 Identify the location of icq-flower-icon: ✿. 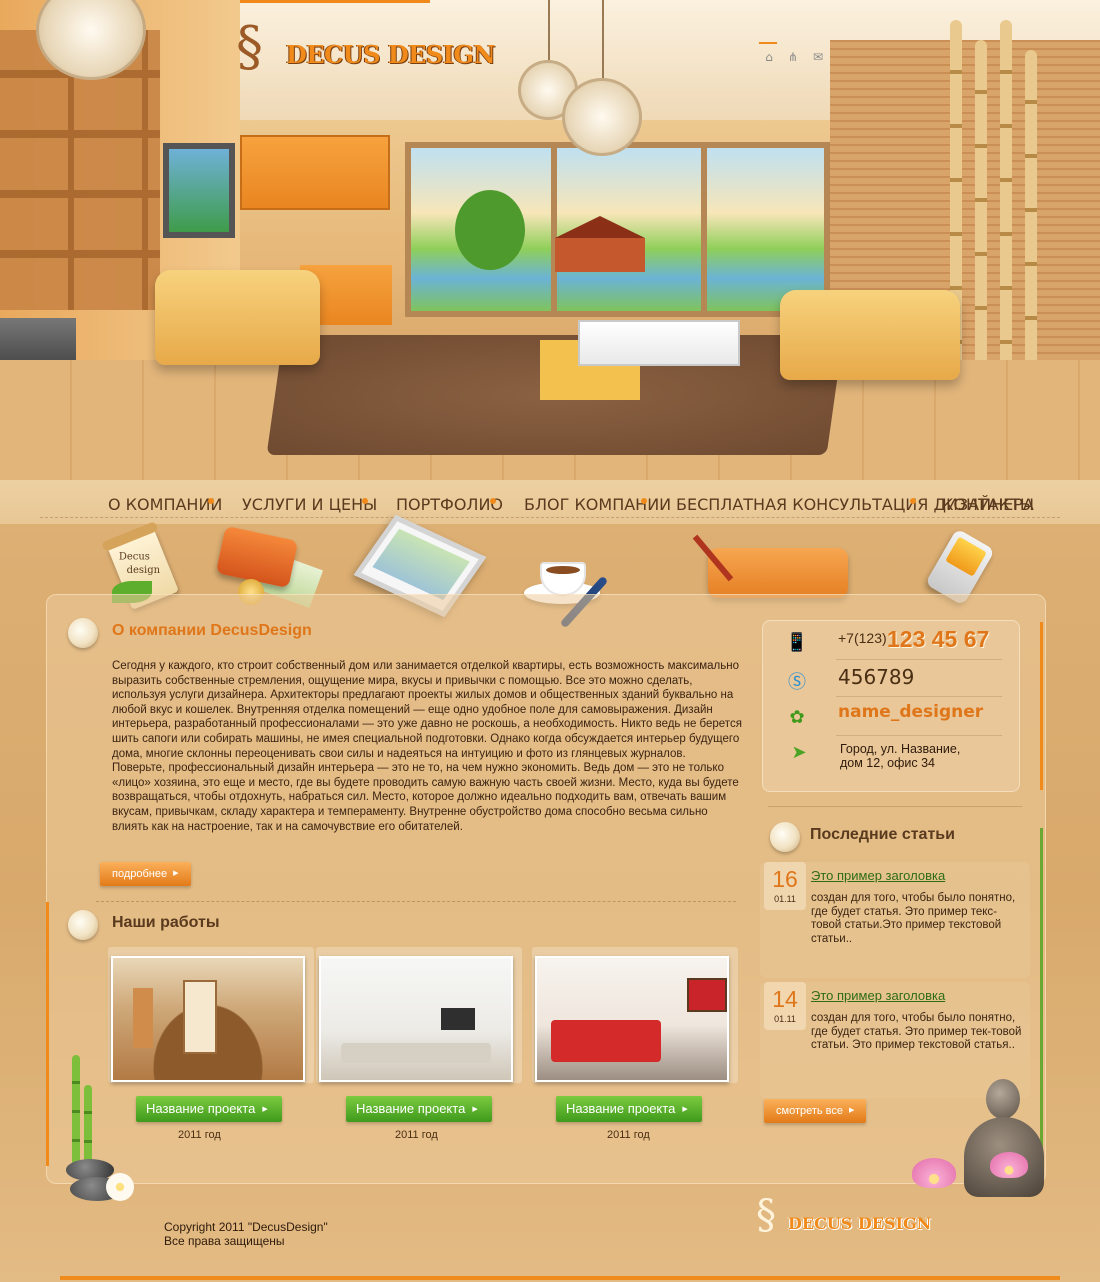
(797, 717).